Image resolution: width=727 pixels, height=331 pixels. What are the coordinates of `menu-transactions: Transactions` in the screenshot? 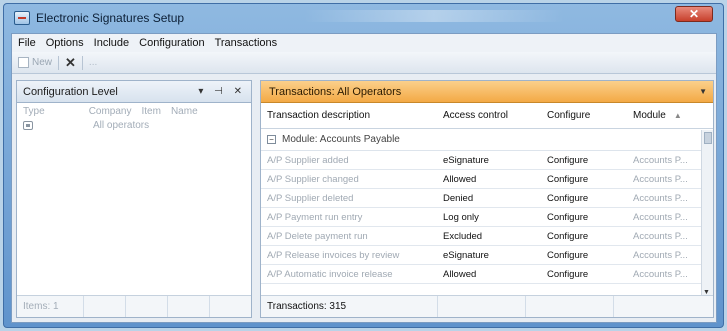 It's located at (246, 43).